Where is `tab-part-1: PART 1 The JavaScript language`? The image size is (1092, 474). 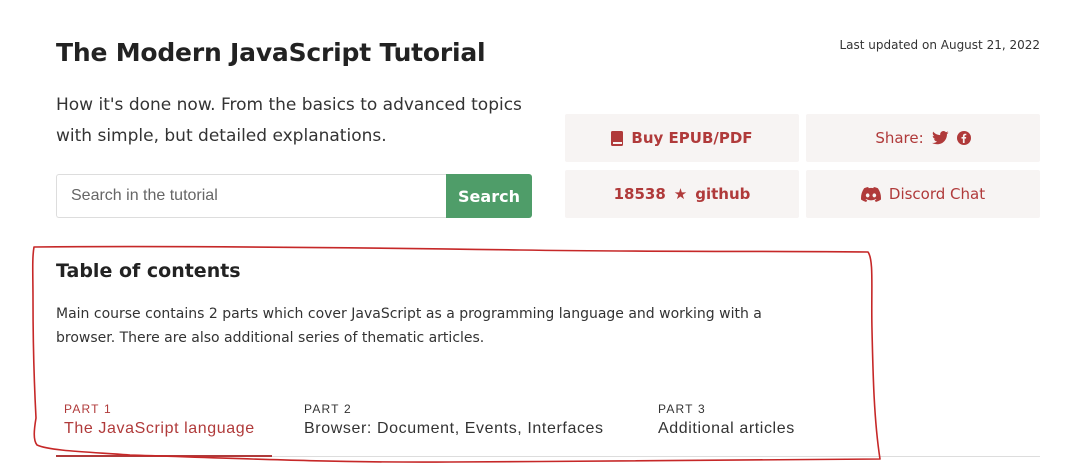
tab-part-1: PART 1 The JavaScript language is located at coordinates (159, 420).